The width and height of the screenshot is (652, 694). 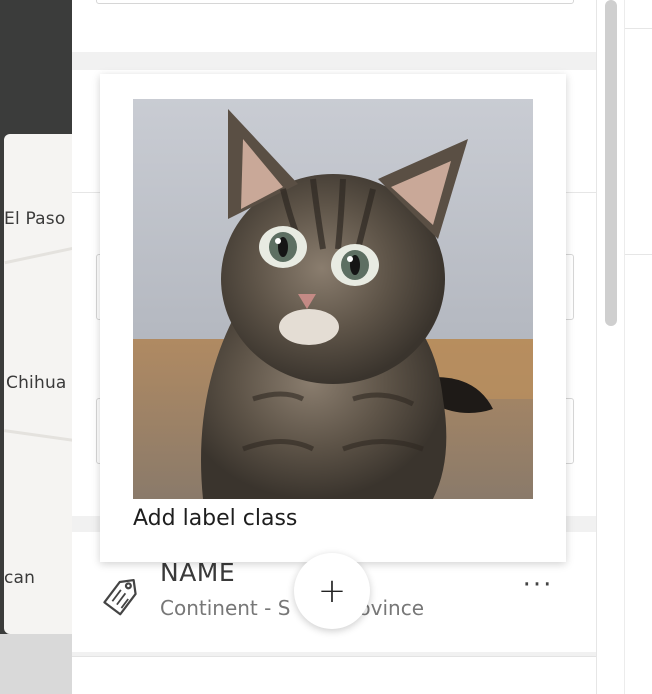 What do you see at coordinates (20, 578) in the screenshot?
I see `map-label-can: can` at bounding box center [20, 578].